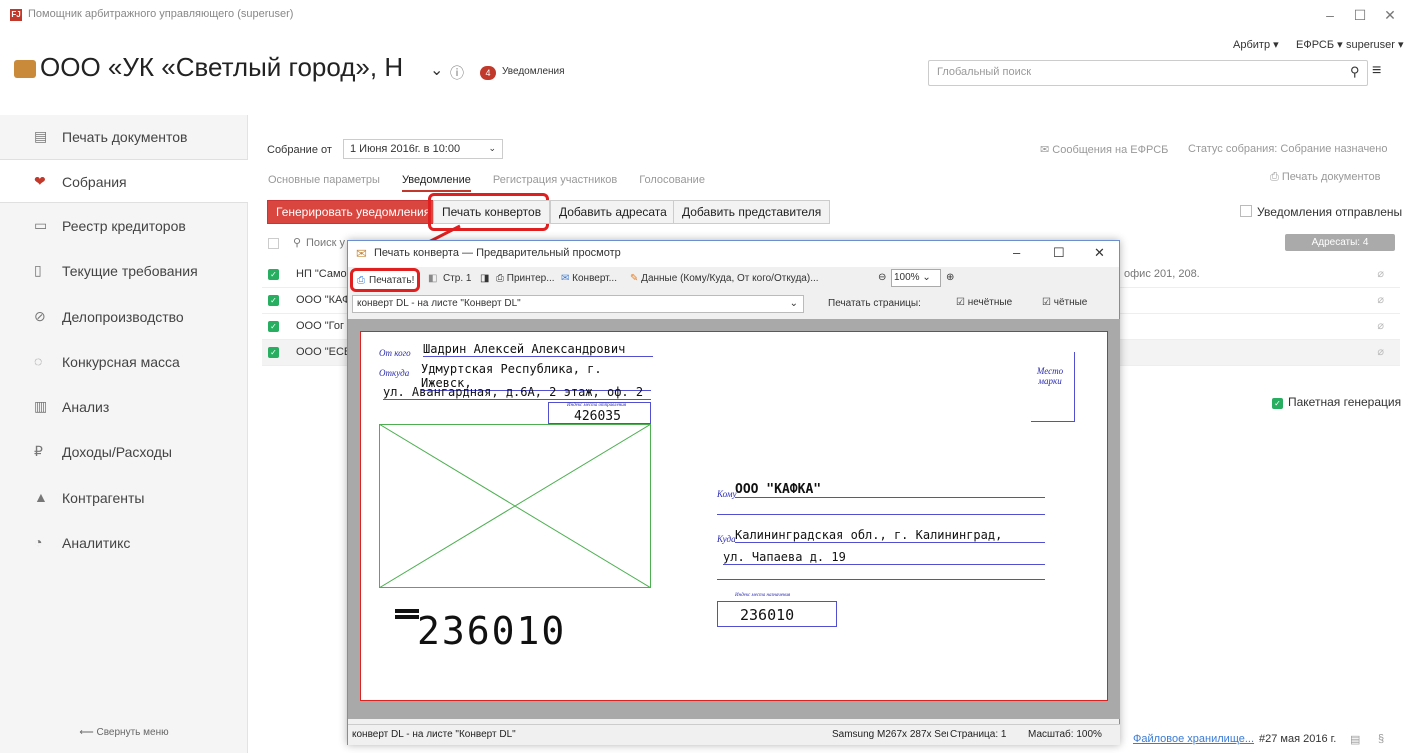 This screenshot has height=753, width=1411. What do you see at coordinates (484, 278) in the screenshot?
I see `next-page-icon: ◨` at bounding box center [484, 278].